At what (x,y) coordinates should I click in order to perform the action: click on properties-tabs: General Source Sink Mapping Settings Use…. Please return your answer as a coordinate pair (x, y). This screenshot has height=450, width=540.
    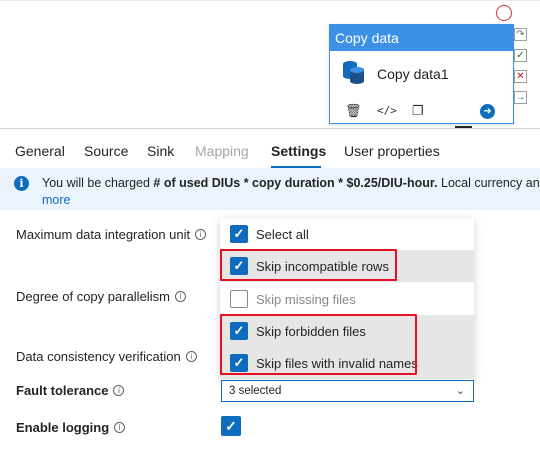
    Looking at the image, I should click on (270, 148).